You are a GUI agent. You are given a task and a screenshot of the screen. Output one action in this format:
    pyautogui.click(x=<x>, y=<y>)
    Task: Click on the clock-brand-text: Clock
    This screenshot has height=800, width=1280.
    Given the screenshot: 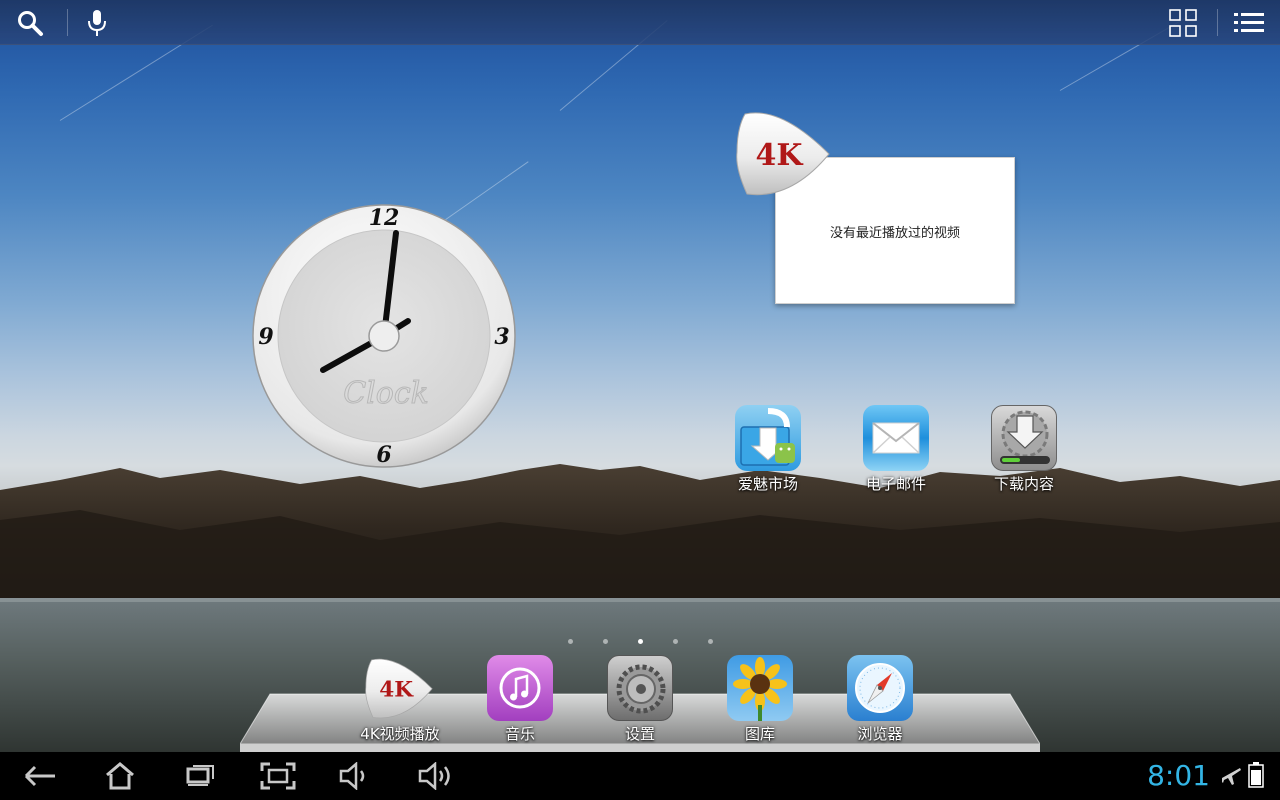 What is the action you would take?
    pyautogui.click(x=386, y=393)
    